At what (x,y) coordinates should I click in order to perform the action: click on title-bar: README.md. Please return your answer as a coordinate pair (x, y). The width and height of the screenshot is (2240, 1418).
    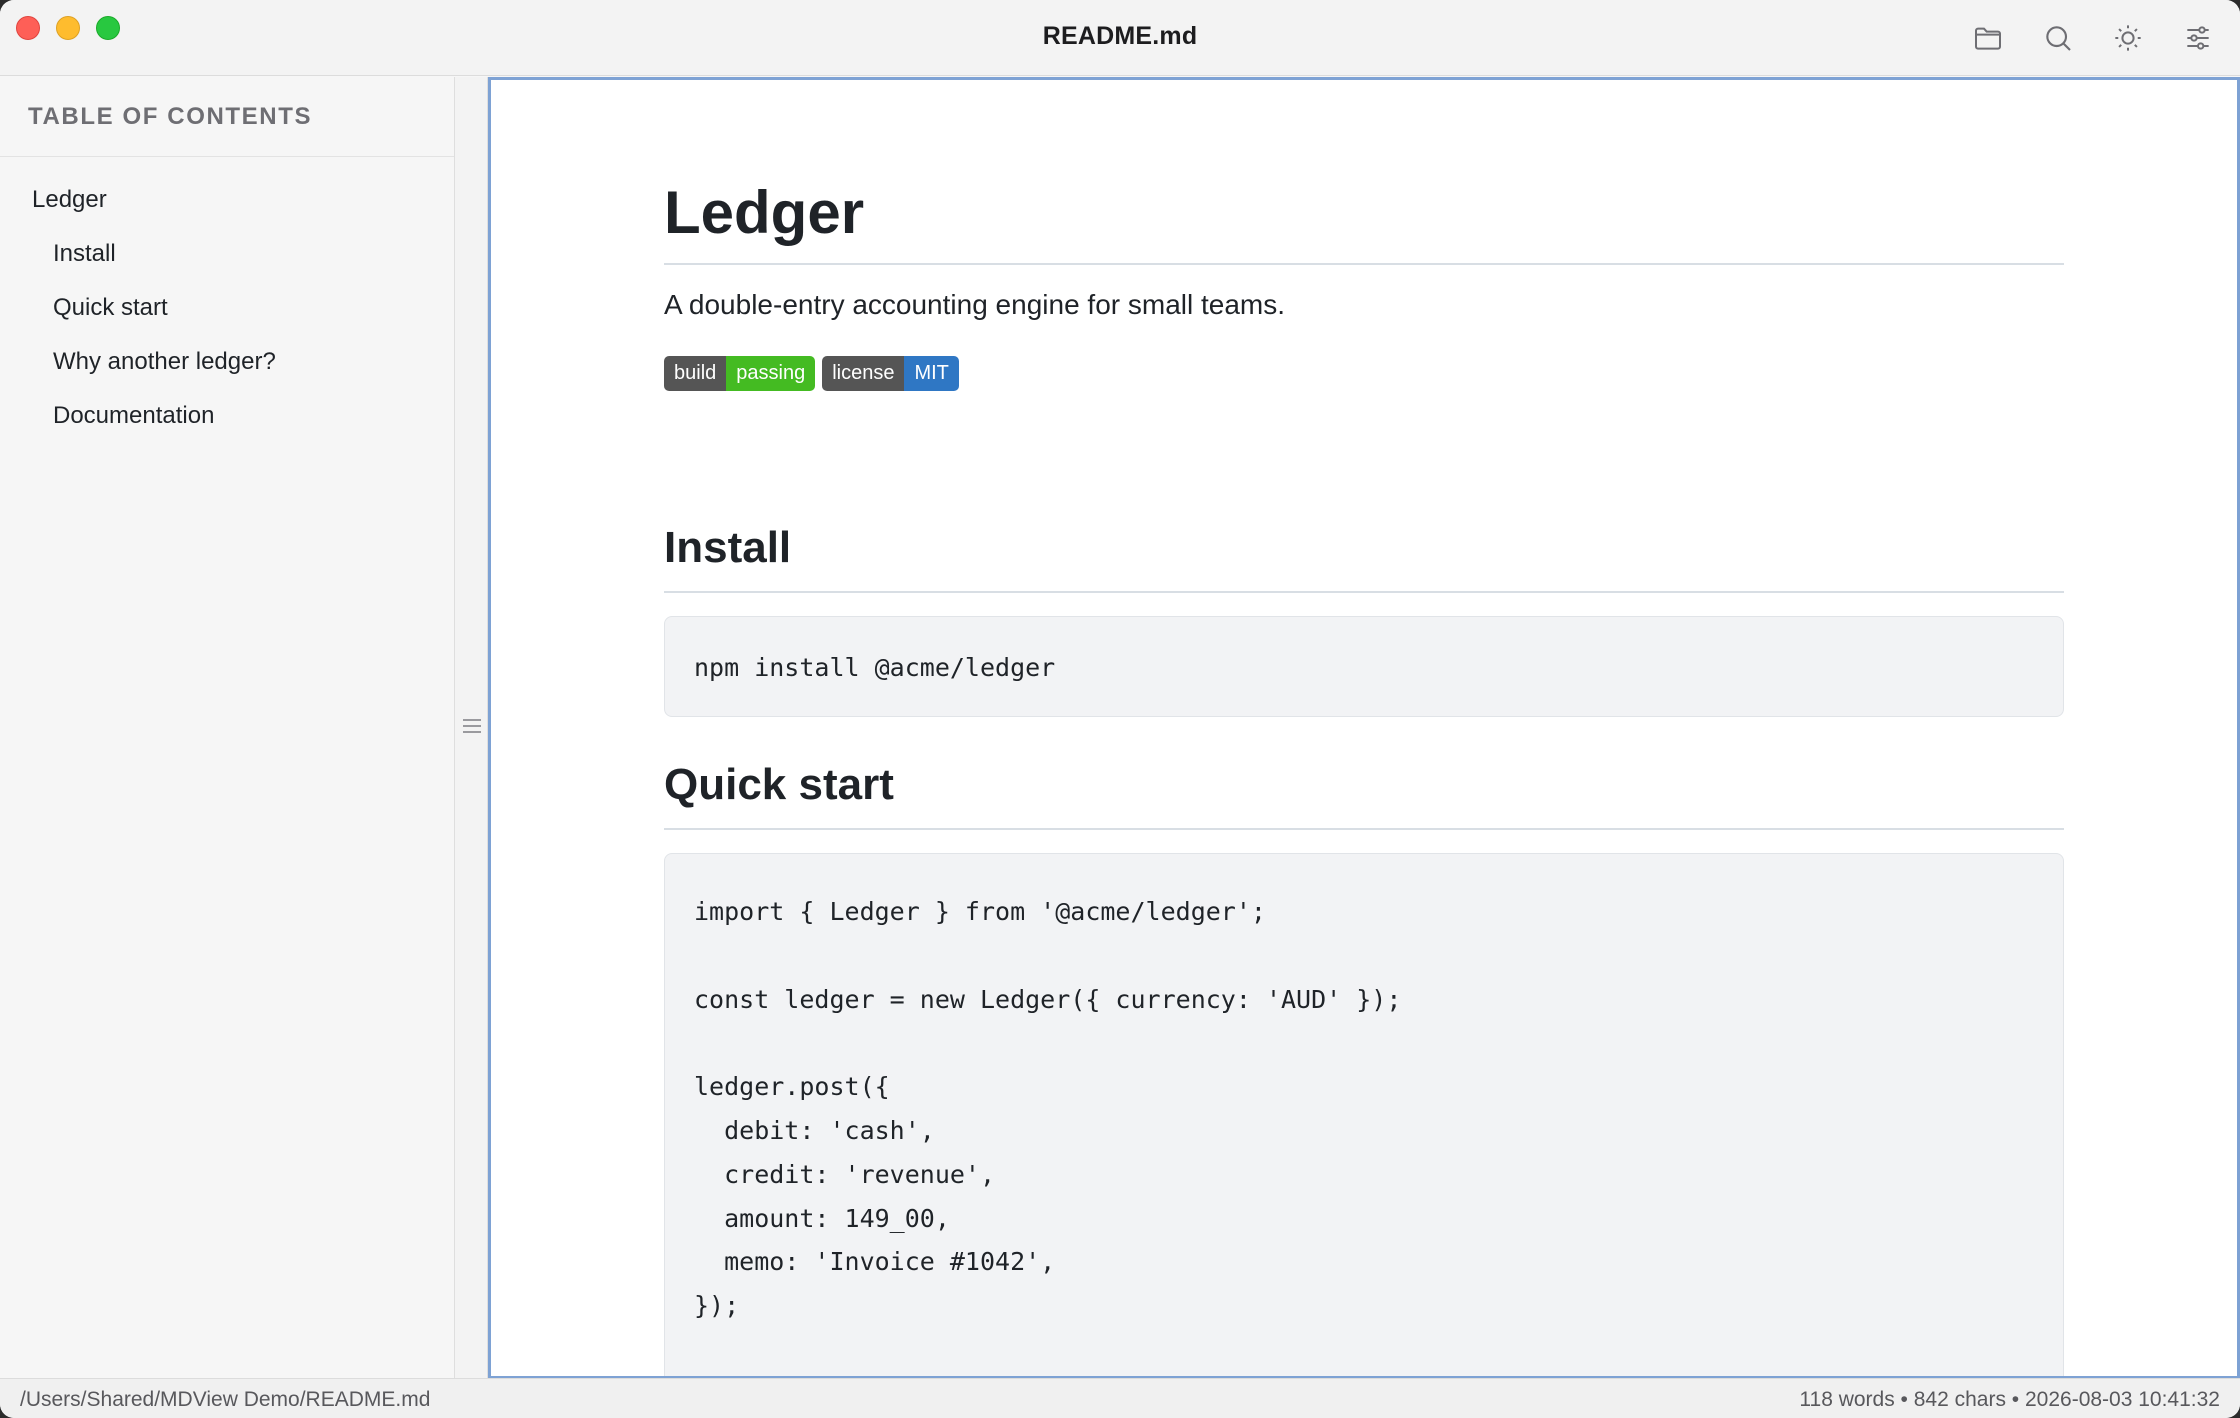
    Looking at the image, I should click on (1120, 38).